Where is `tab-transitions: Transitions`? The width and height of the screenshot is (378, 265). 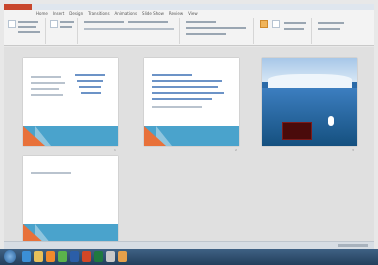
tab-transitions: Transitions is located at coordinates (98, 13).